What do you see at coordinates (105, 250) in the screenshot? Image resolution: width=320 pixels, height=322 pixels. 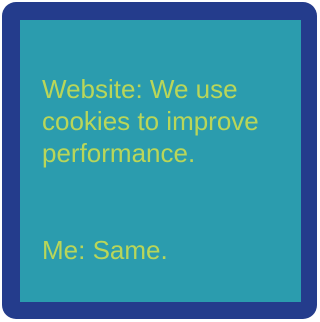 I see `me-reply: Me: Same.` at bounding box center [105, 250].